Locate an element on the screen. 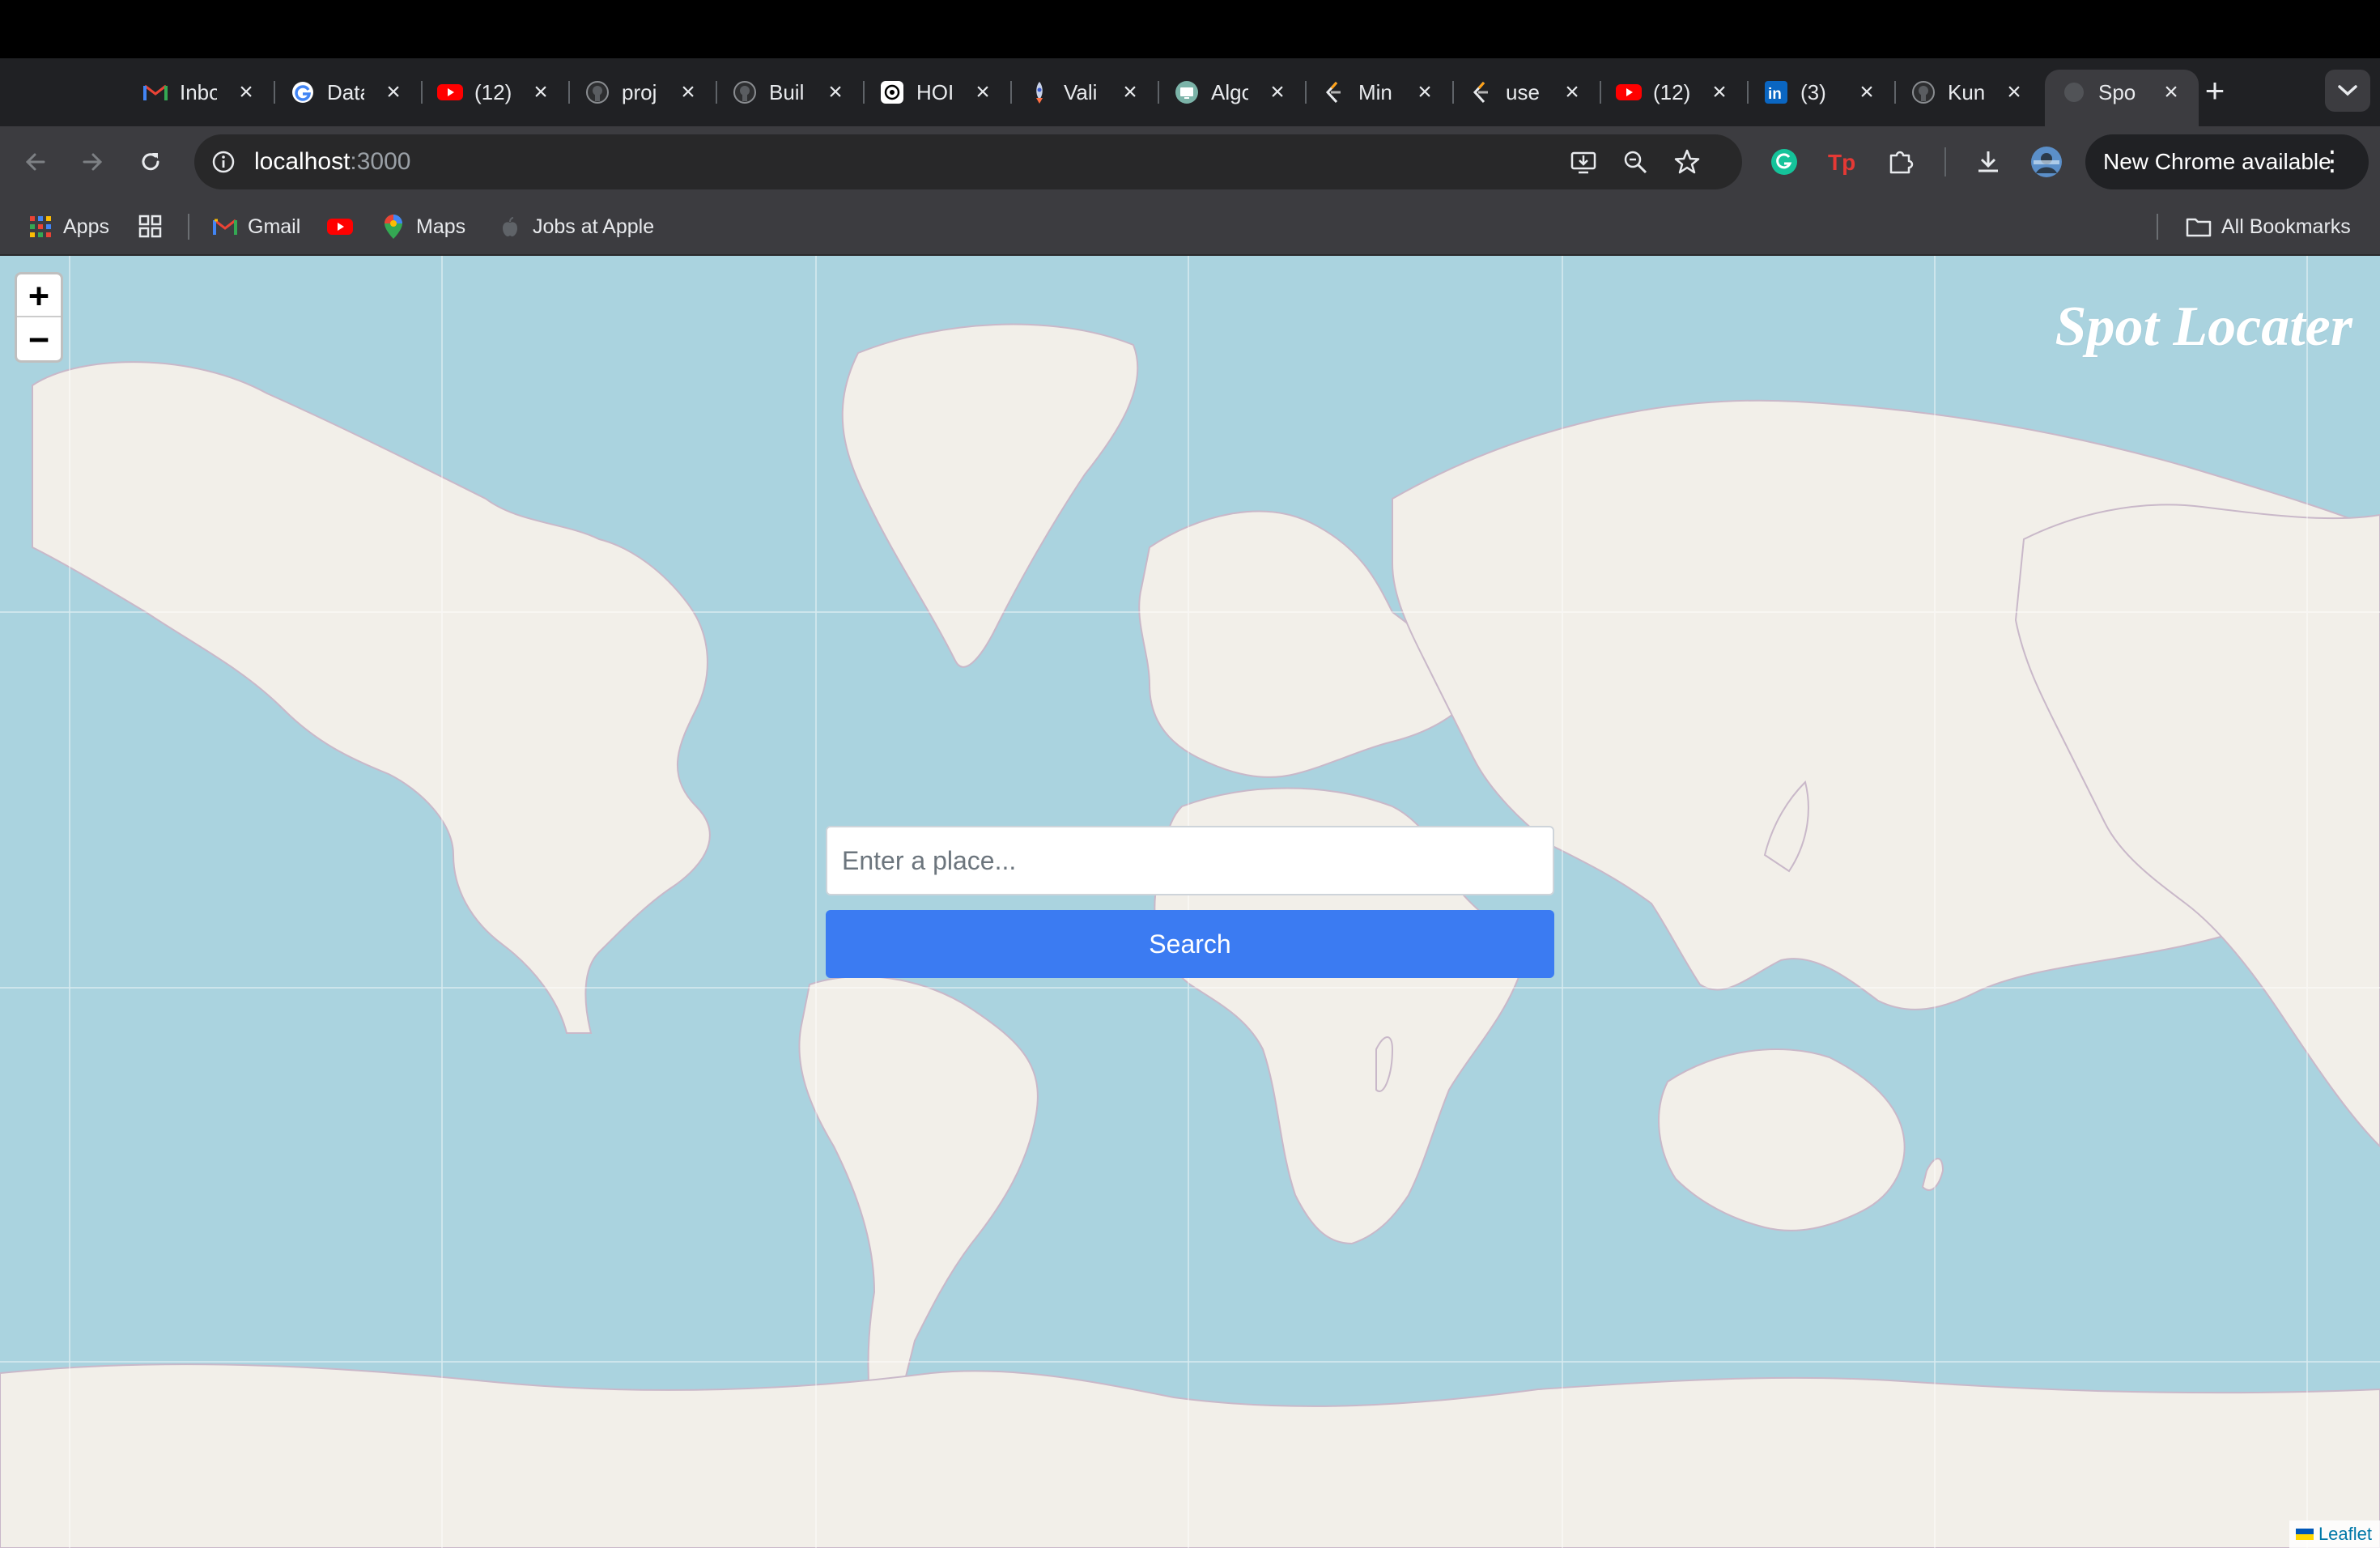 The image size is (2380, 1548). tab-title: Kun is located at coordinates (1967, 92).